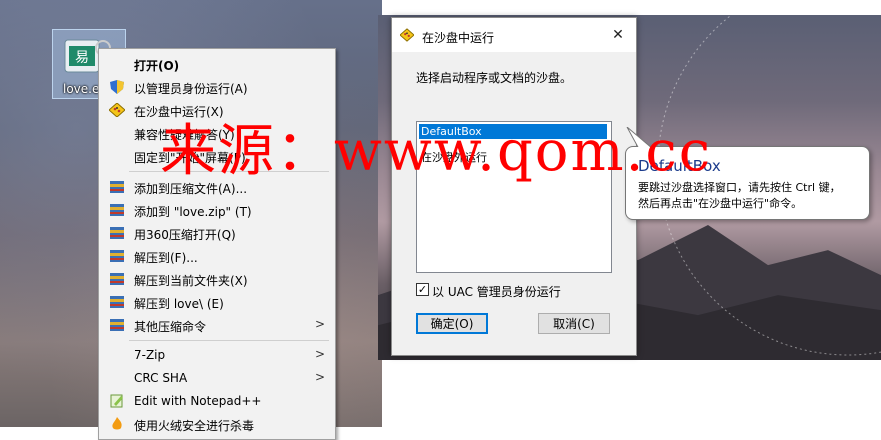 The width and height of the screenshot is (881, 440). Describe the element at coordinates (514, 35) in the screenshot. I see `dialog-titlebar: 在沙盘中运行 ✕` at that location.